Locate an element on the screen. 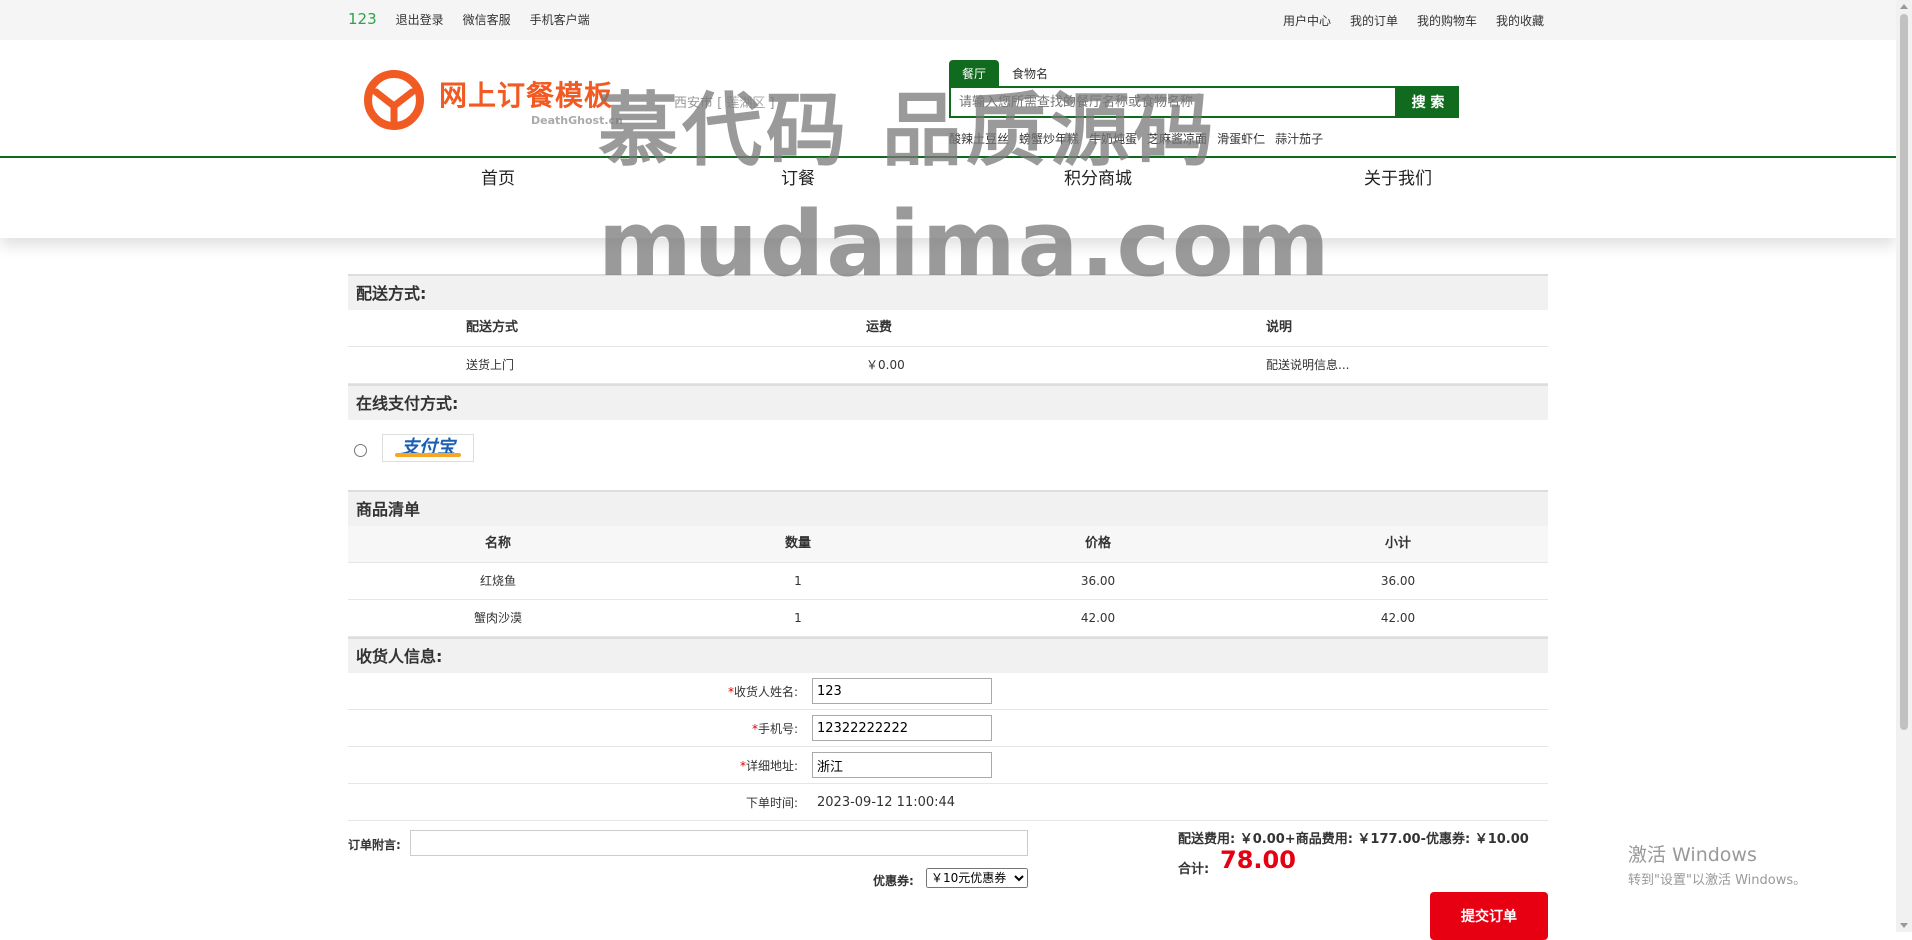  alipay-radio is located at coordinates (360, 450).